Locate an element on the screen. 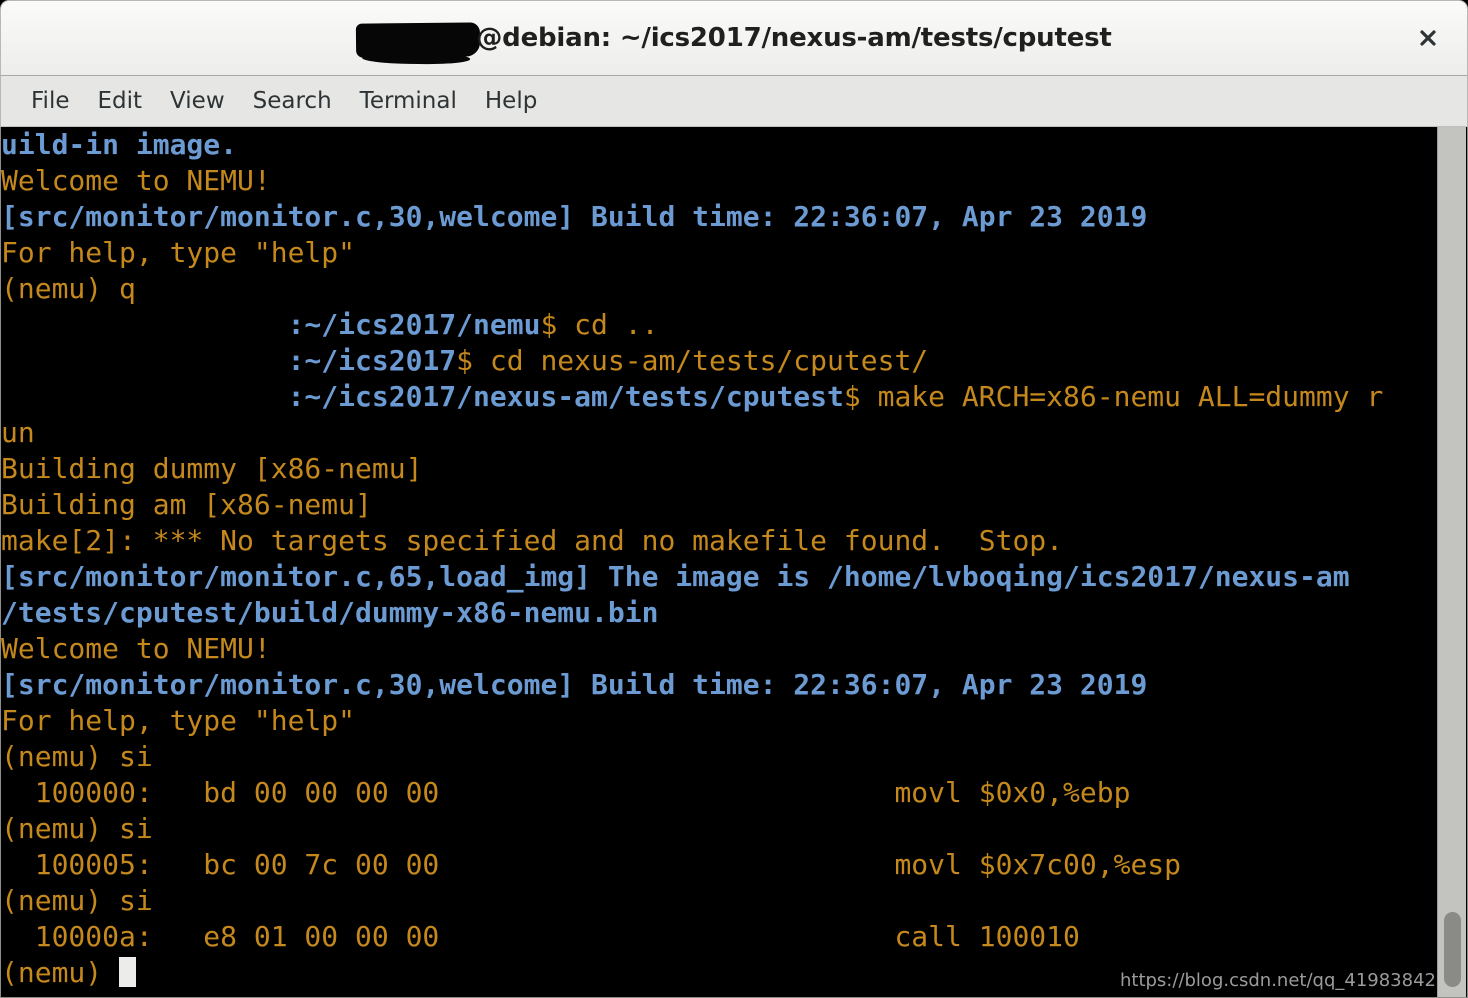 This screenshot has height=998, width=1468. terminal-line: :~/ics2017/nemu$ cd .. is located at coordinates (719, 325).